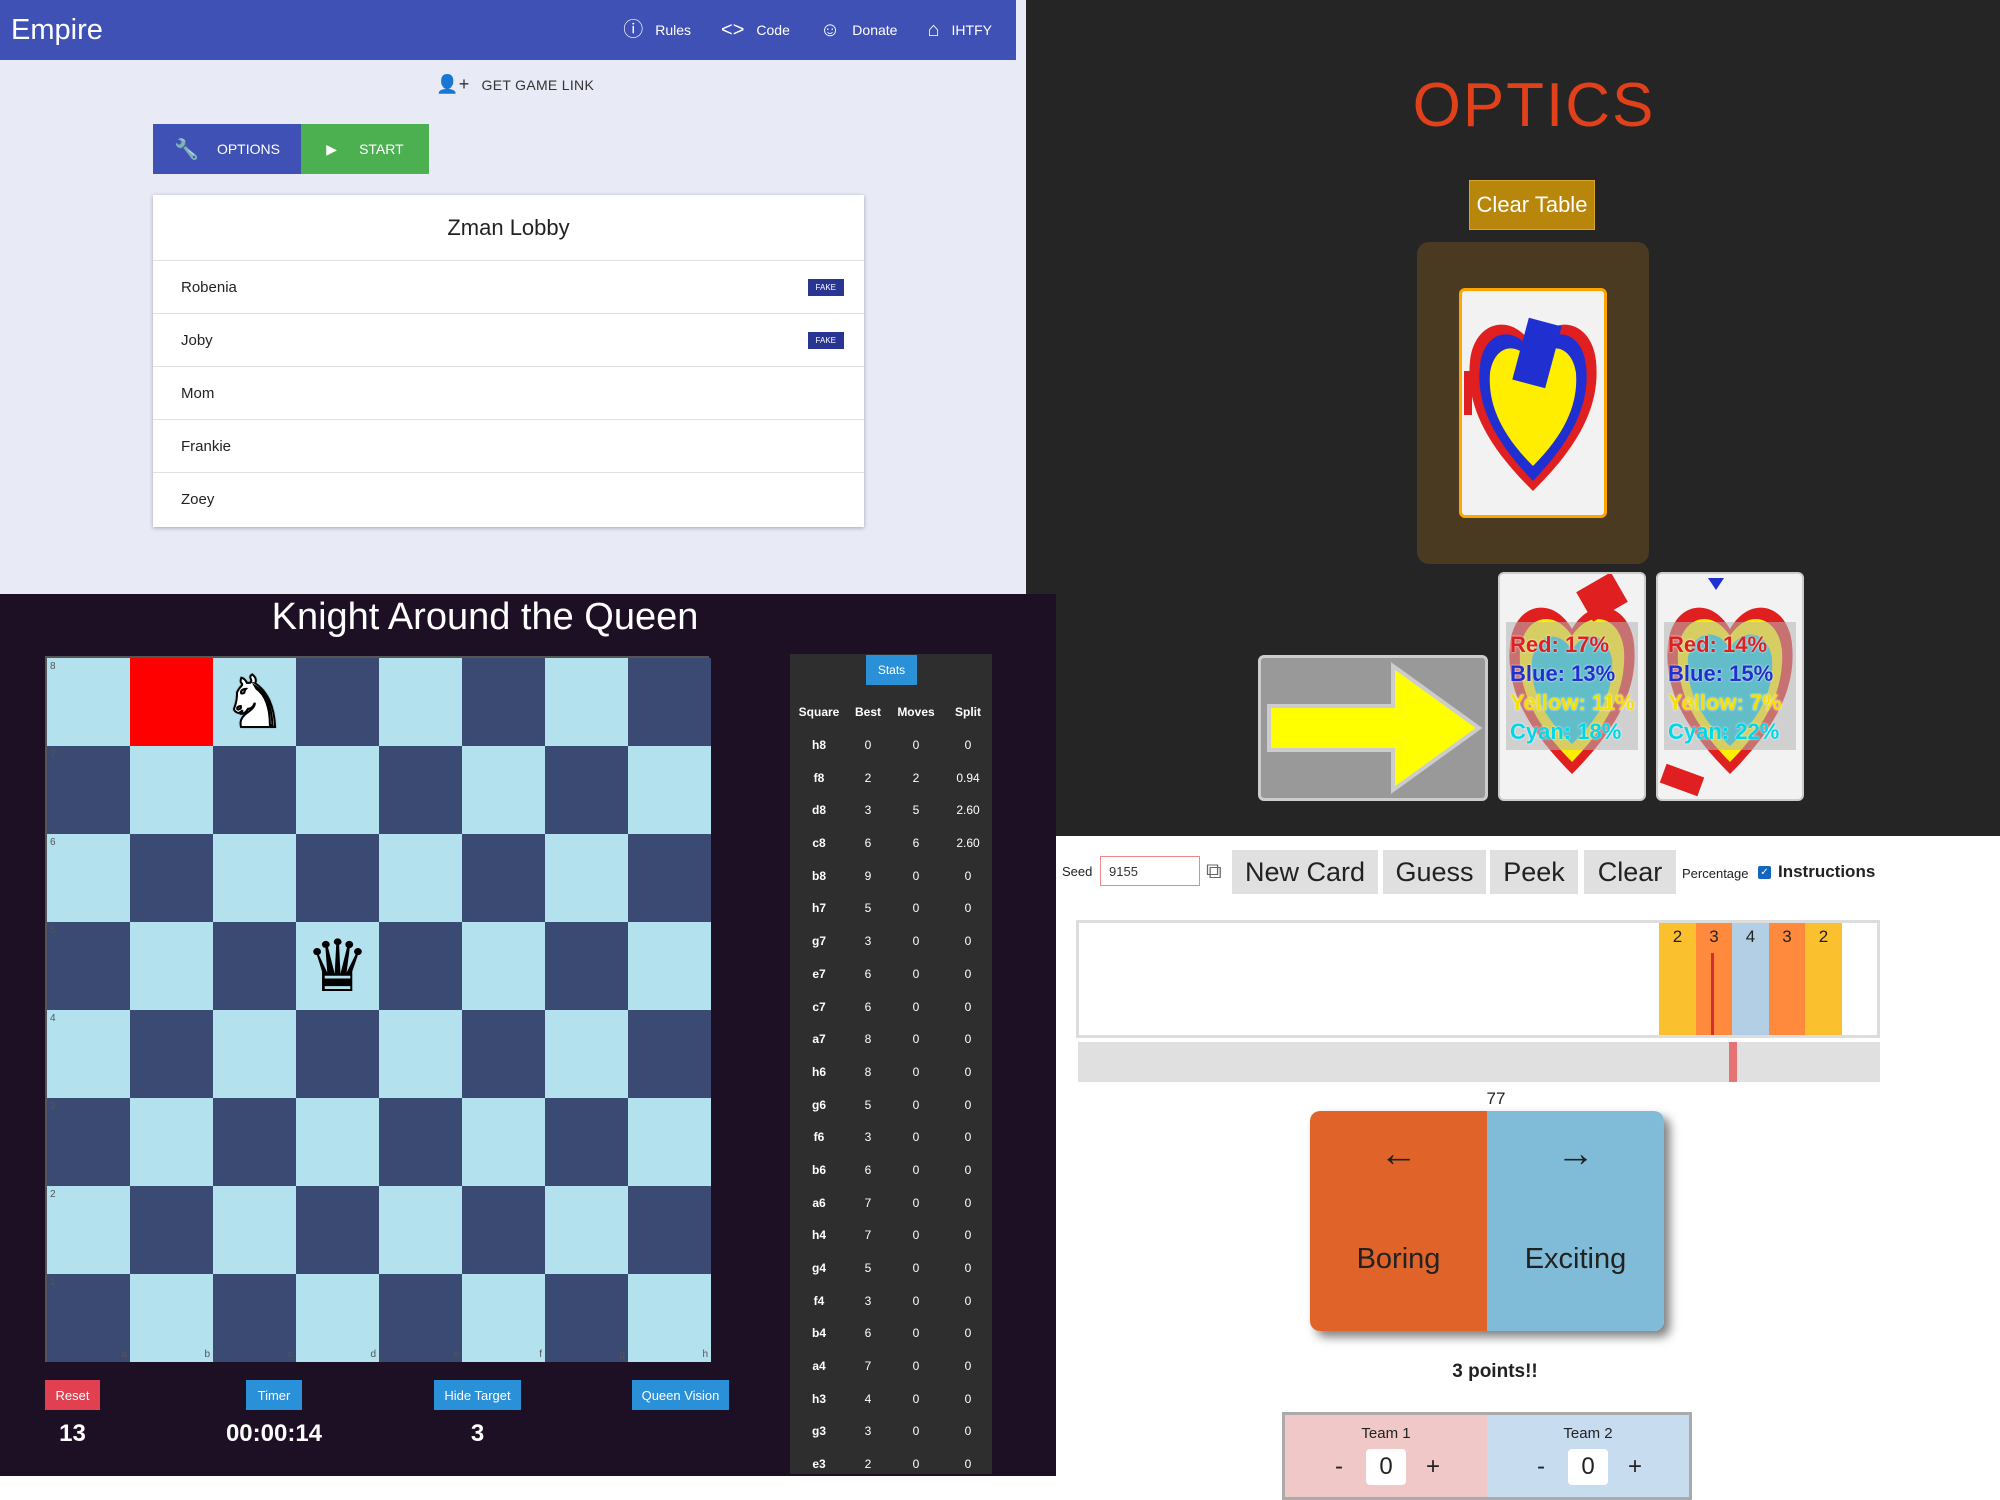 This screenshot has height=1500, width=2000. I want to click on start-button: ▶ START, so click(365, 149).